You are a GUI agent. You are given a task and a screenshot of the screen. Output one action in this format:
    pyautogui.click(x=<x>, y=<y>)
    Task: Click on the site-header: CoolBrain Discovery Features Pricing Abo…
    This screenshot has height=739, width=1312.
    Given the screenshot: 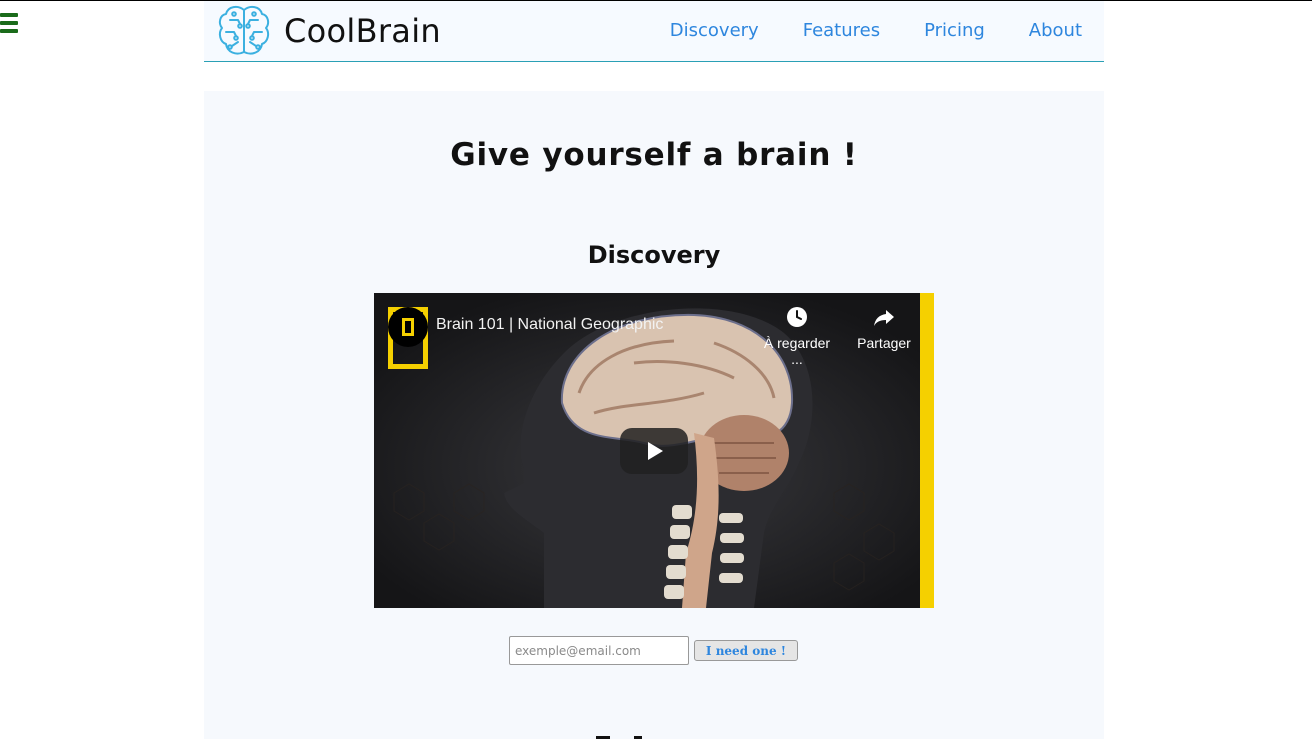 What is the action you would take?
    pyautogui.click(x=654, y=31)
    